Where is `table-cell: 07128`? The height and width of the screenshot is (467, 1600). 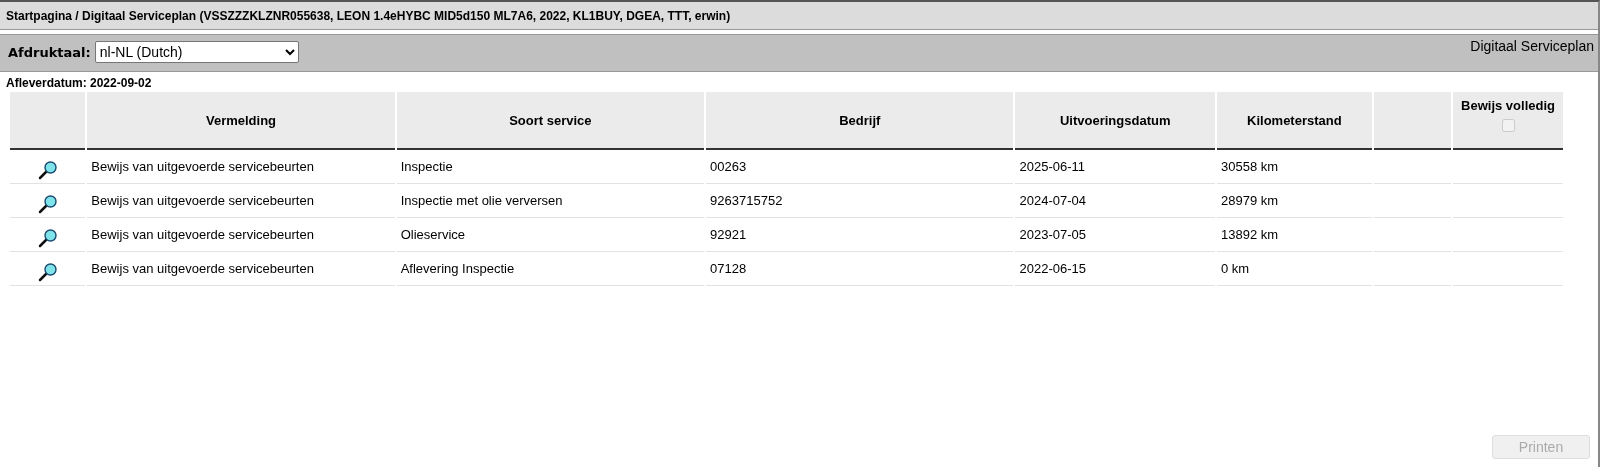
table-cell: 07128 is located at coordinates (860, 269).